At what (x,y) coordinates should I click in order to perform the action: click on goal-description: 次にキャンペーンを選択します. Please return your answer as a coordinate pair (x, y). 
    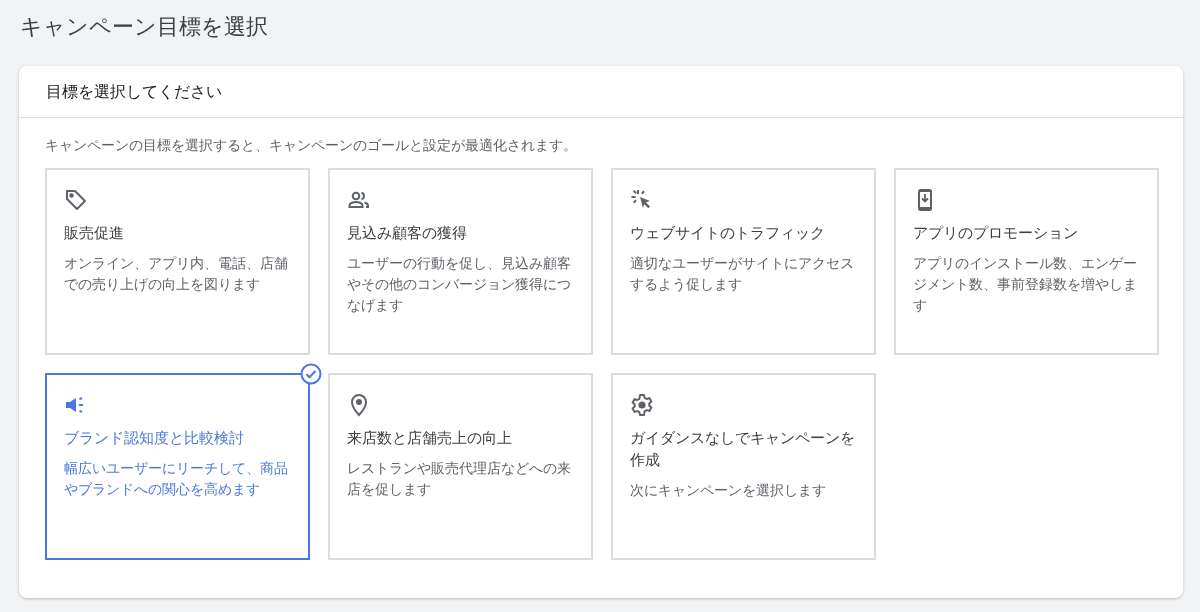
    Looking at the image, I should click on (728, 491).